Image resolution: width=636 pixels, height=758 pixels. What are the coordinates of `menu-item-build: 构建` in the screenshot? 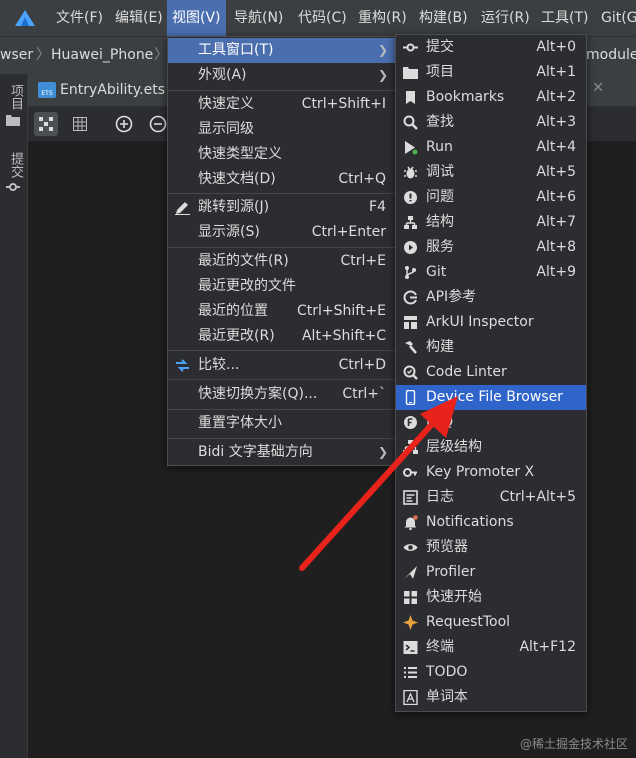 It's located at (491, 347).